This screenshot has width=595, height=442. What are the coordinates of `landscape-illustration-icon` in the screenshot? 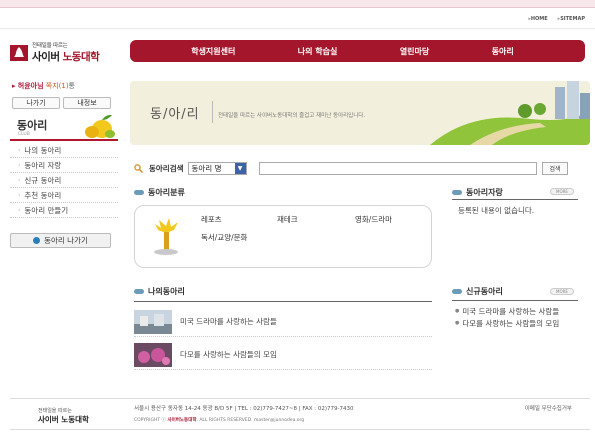 It's located at (510, 113).